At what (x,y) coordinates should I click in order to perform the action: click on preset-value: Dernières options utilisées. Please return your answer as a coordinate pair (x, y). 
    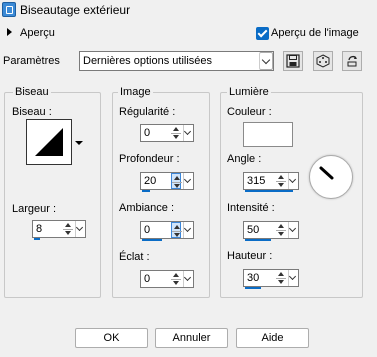
    Looking at the image, I should click on (148, 61).